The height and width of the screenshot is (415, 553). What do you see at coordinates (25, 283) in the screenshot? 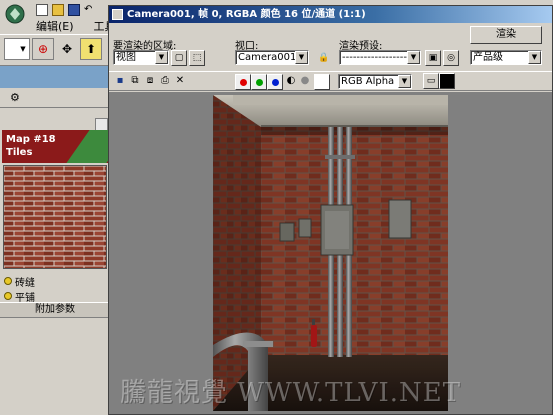
I see `param-grout-label: 砖缝` at bounding box center [25, 283].